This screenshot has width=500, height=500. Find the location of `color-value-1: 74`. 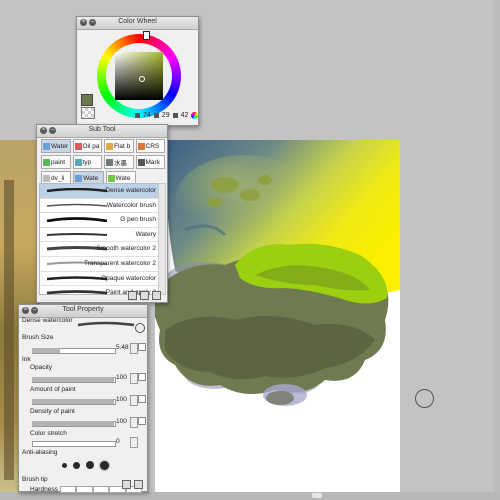

color-value-1: 74 is located at coordinates (147, 115).